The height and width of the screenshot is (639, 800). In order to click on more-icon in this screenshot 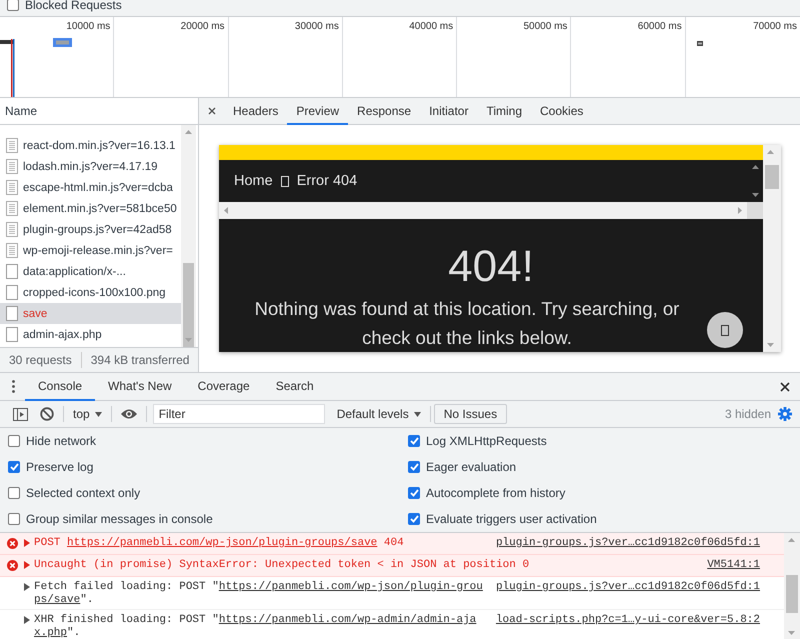, I will do `click(13, 386)`.